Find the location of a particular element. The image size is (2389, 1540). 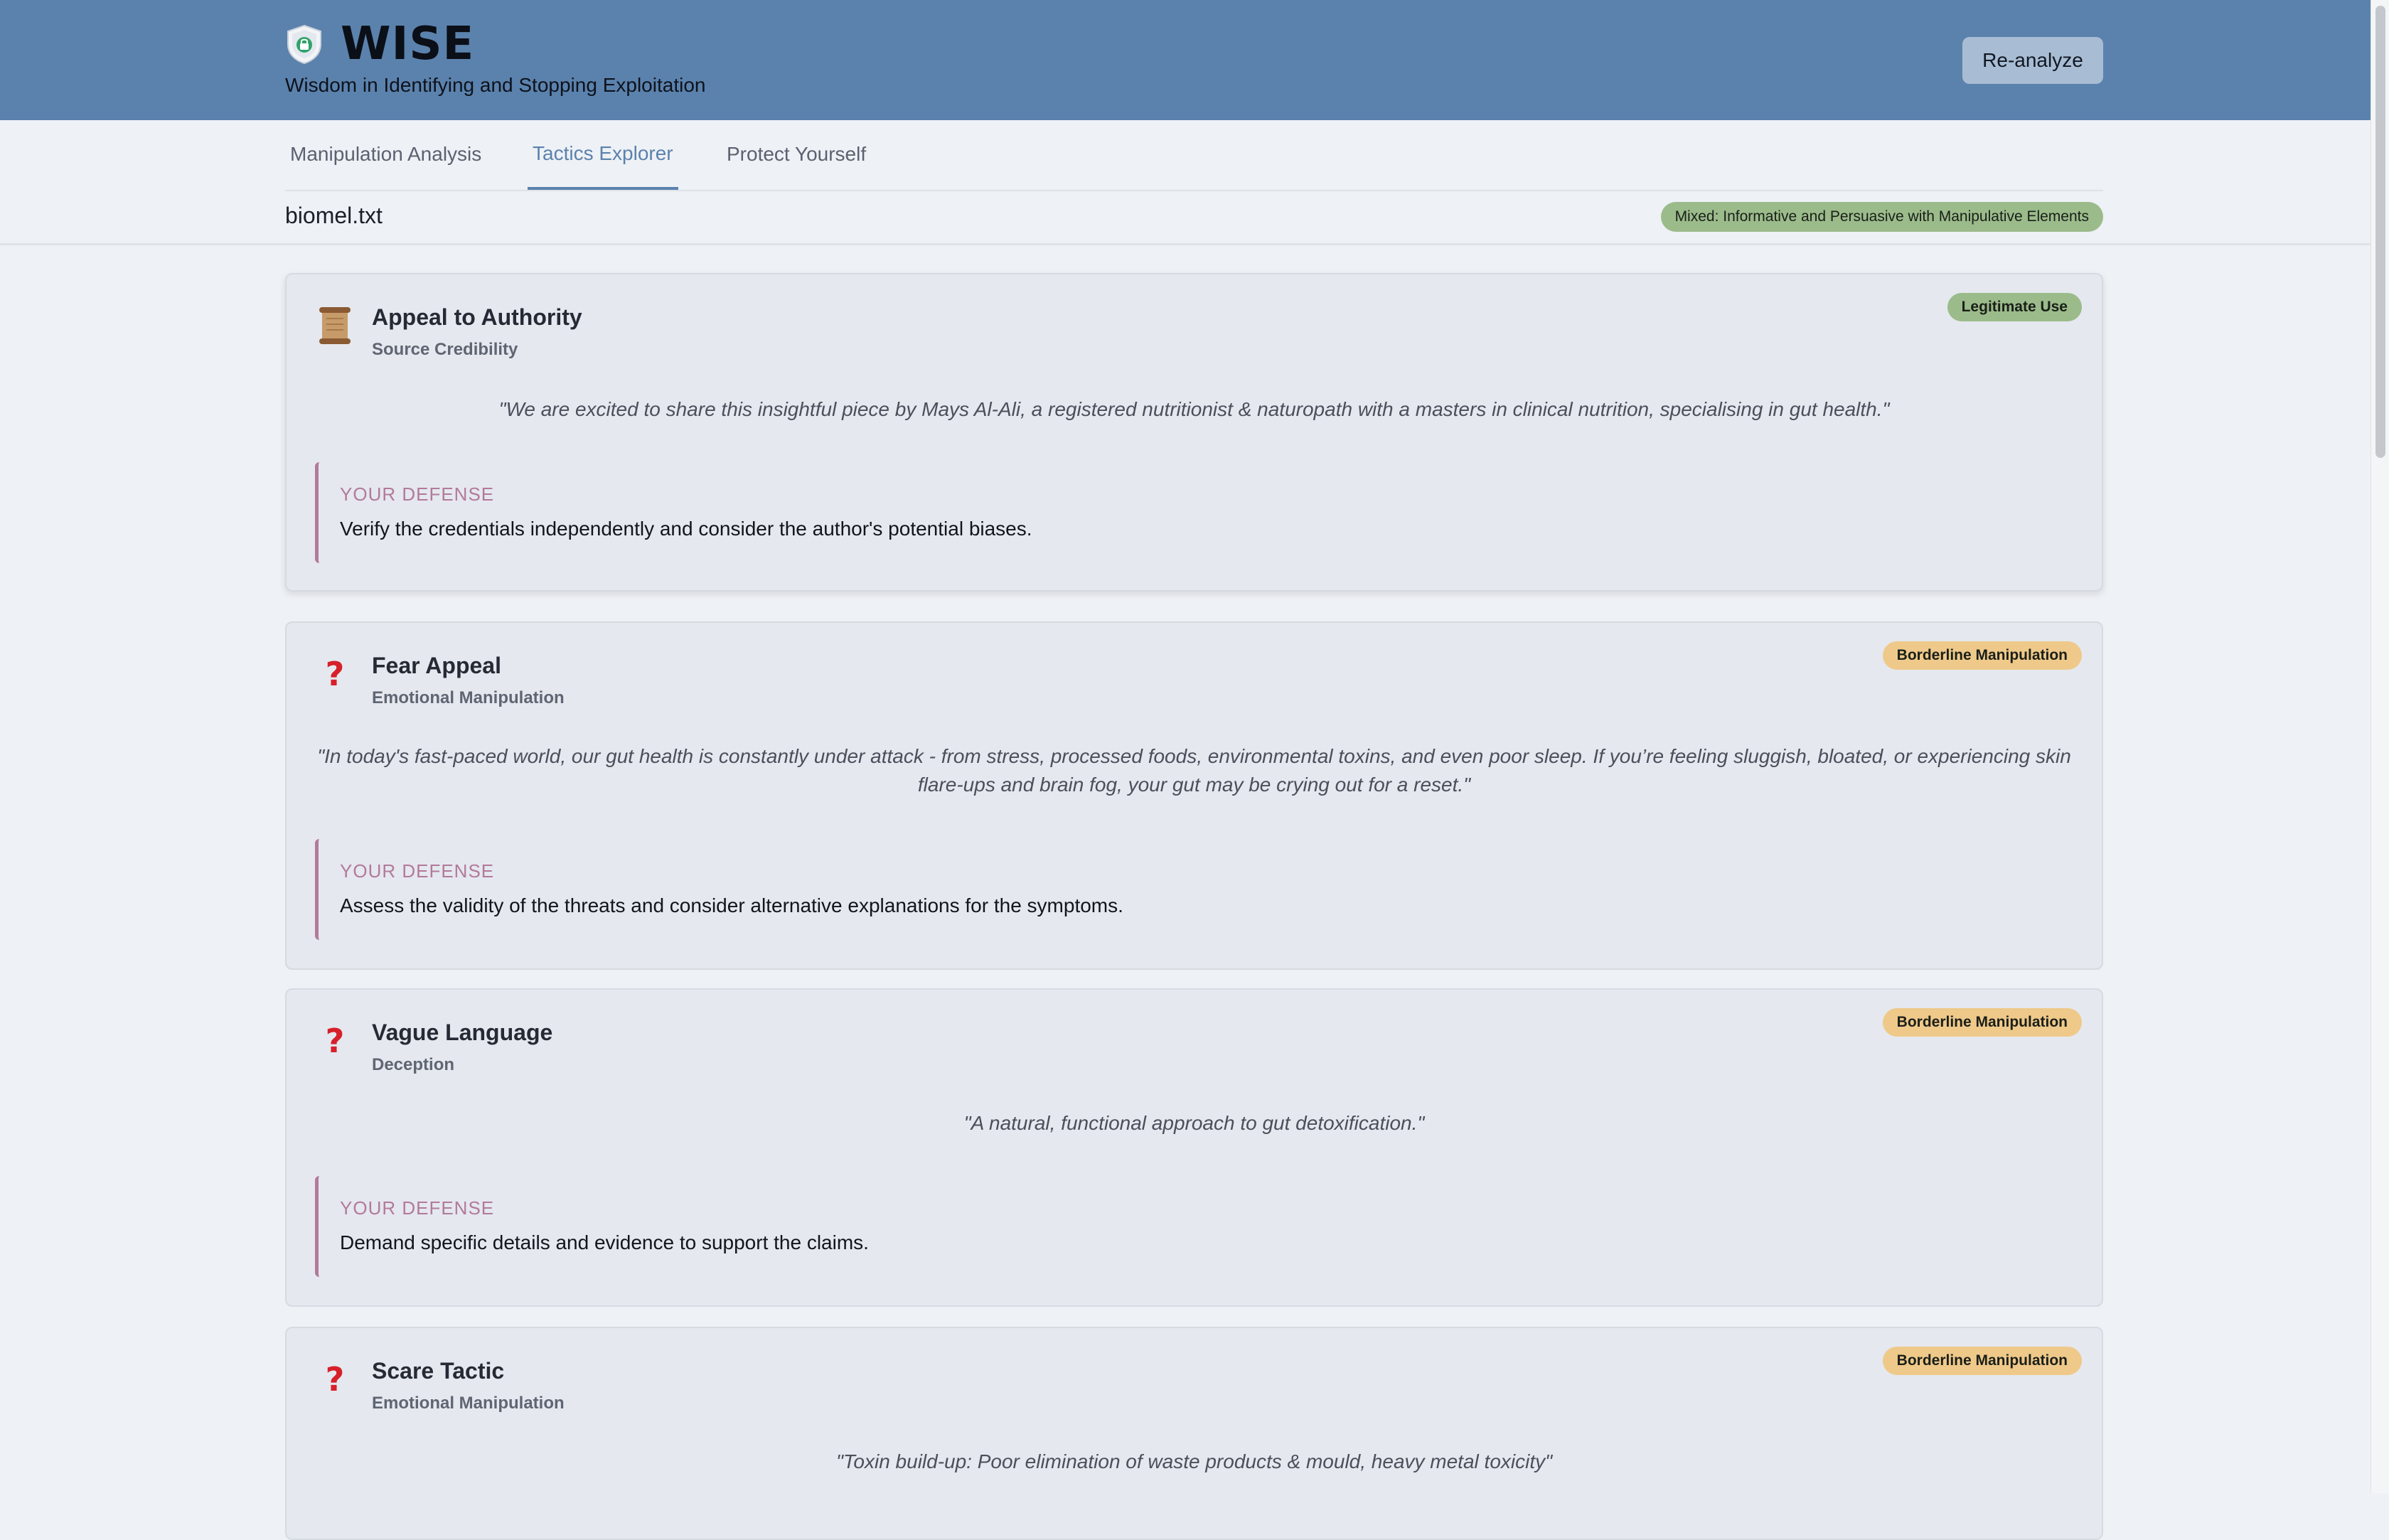

tactic-name: Fear Appeal is located at coordinates (436, 665).